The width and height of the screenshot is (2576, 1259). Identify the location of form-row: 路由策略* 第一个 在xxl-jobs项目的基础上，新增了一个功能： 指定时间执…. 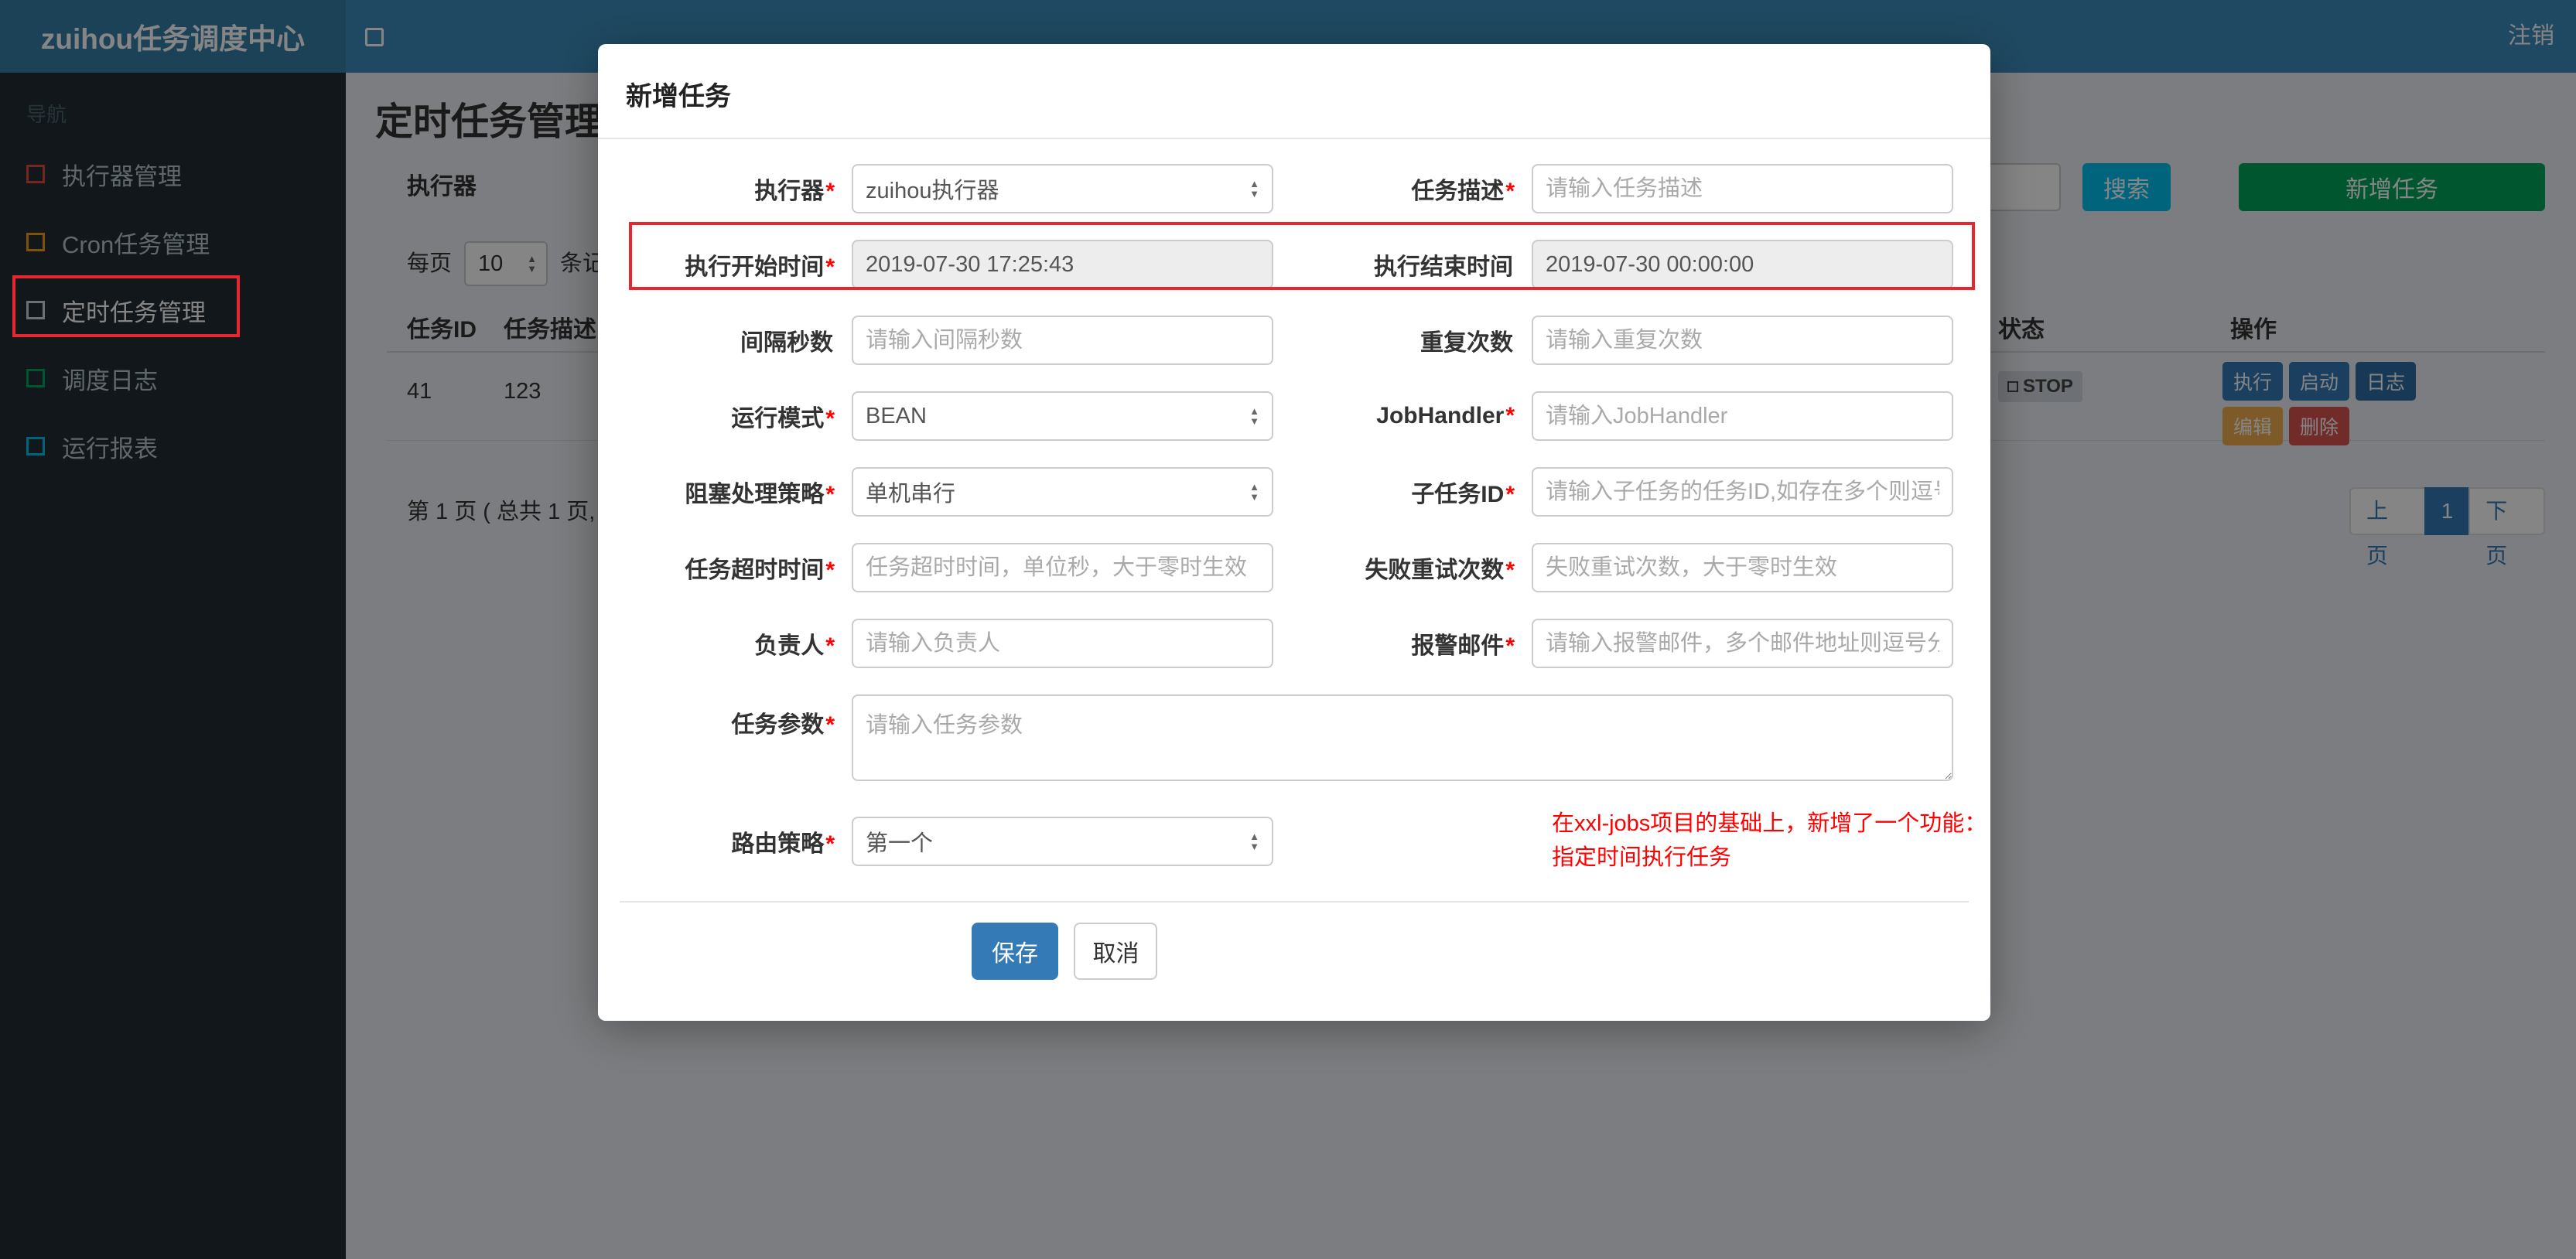
(1303, 841).